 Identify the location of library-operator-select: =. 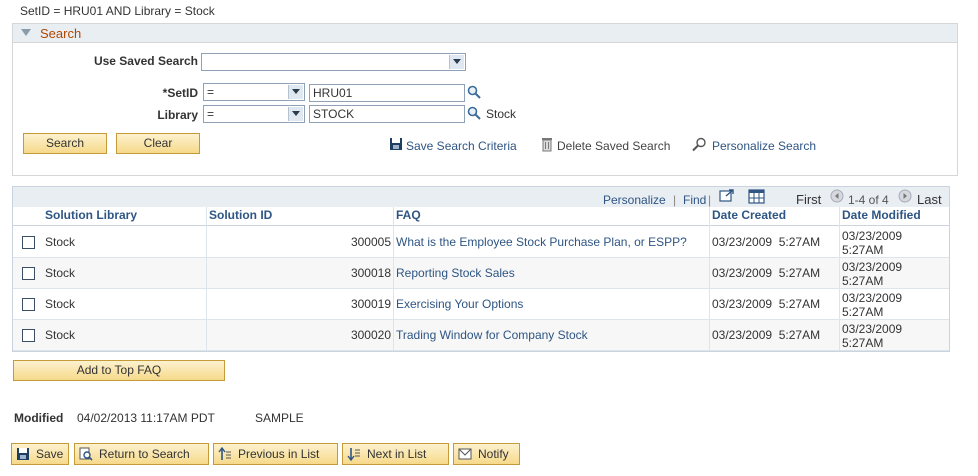
(254, 114).